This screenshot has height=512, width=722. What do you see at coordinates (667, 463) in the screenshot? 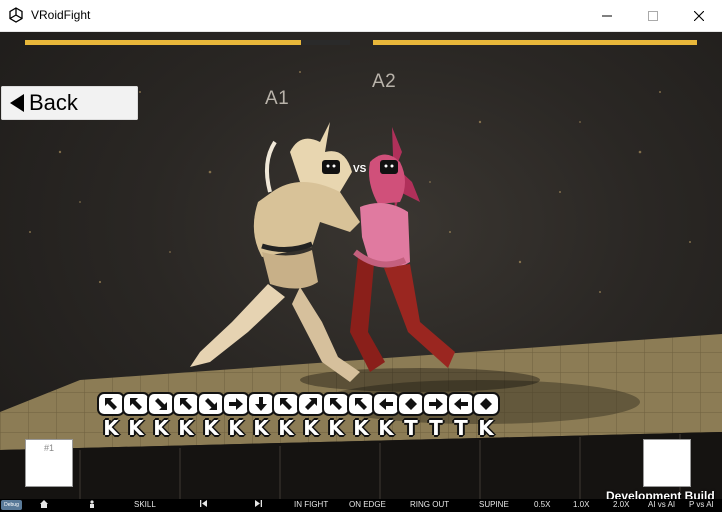
I see `fighter-slot-right` at bounding box center [667, 463].